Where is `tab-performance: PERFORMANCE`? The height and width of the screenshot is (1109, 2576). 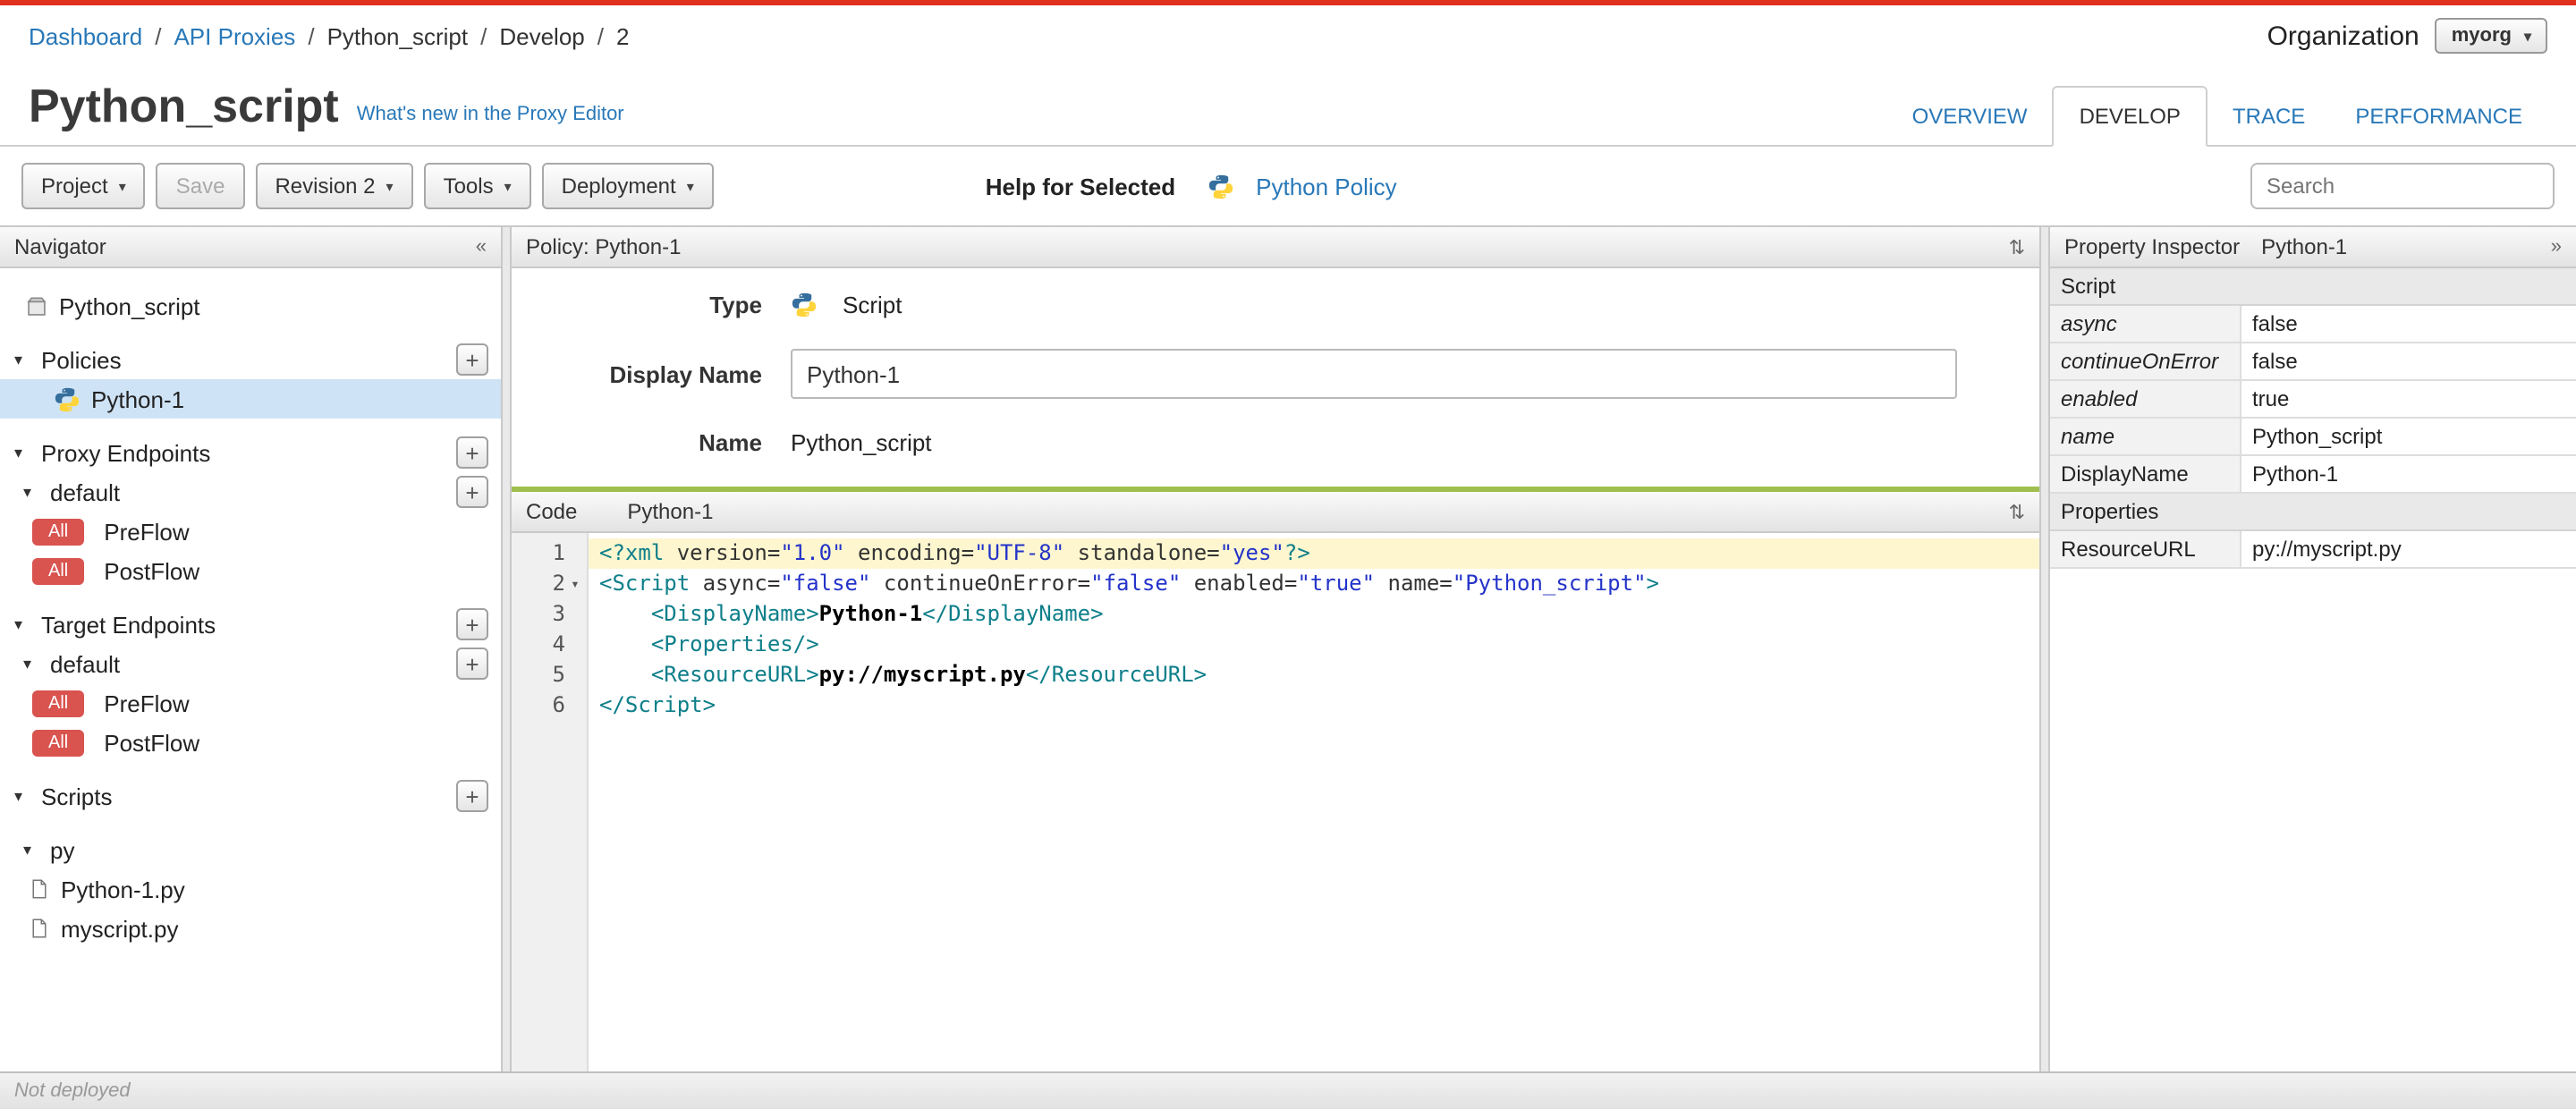
tab-performance: PERFORMANCE is located at coordinates (2438, 116).